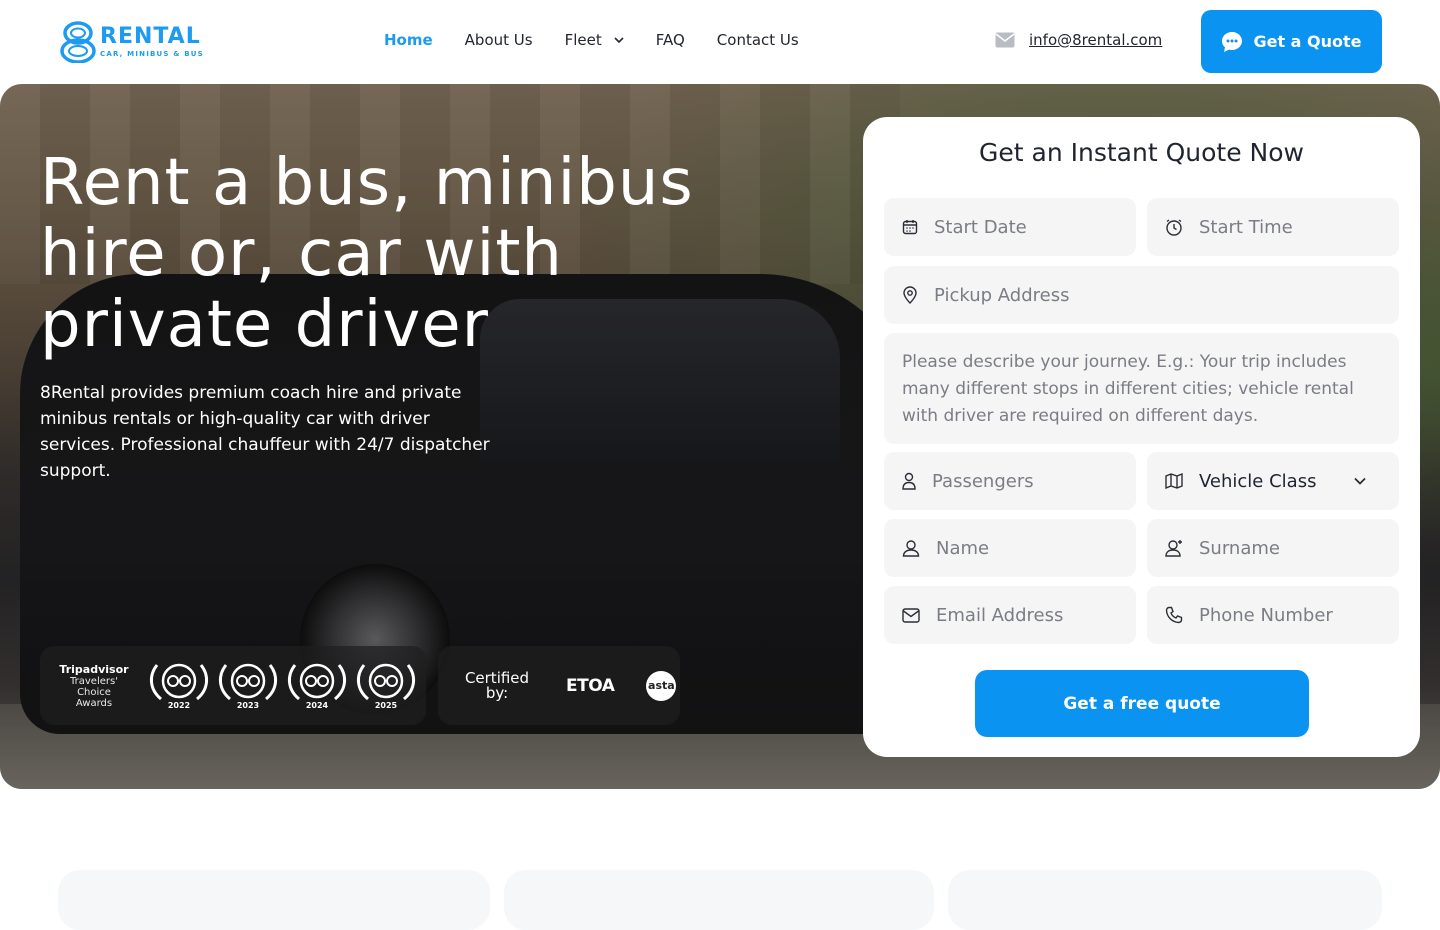  I want to click on nav-fleet: Fleet, so click(594, 40).